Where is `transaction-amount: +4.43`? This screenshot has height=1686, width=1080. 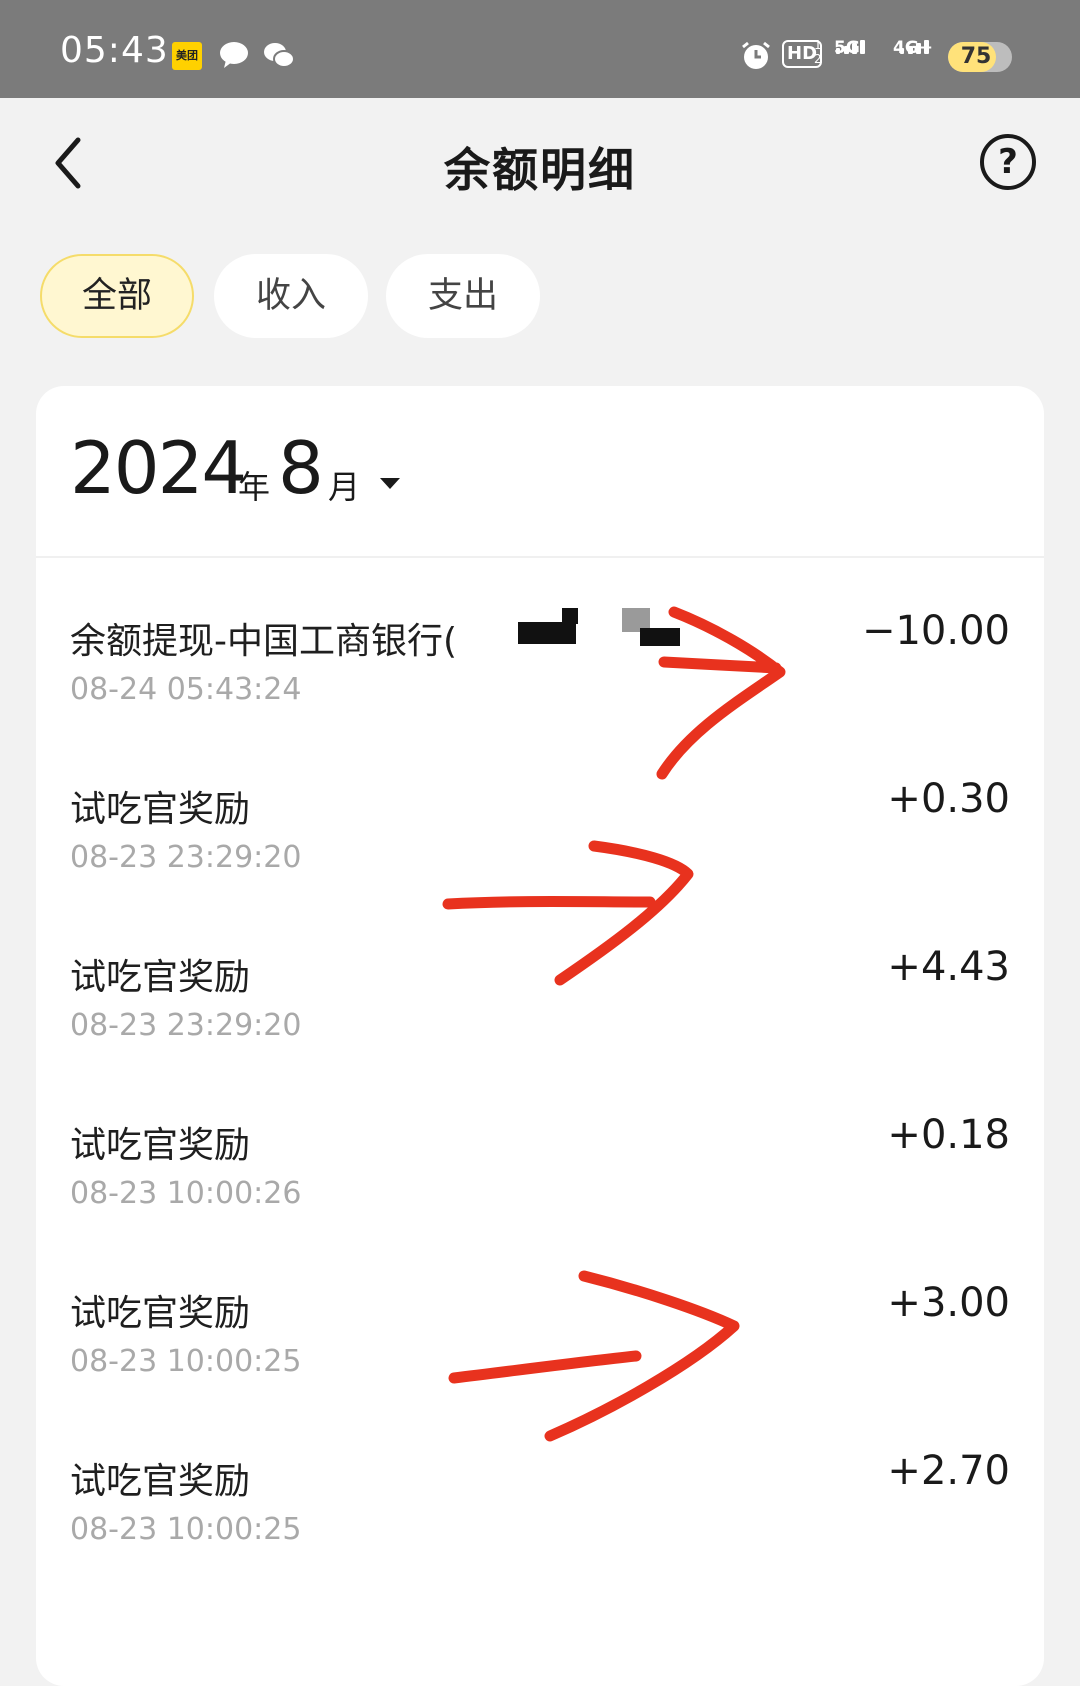 transaction-amount: +4.43 is located at coordinates (948, 967).